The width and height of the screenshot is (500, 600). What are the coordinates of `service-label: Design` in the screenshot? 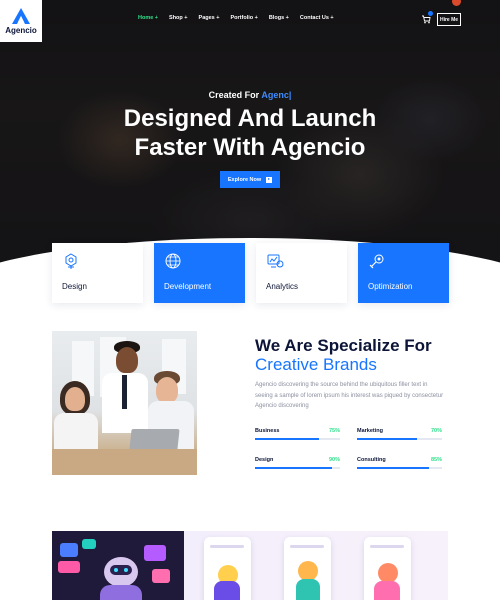 It's located at (74, 286).